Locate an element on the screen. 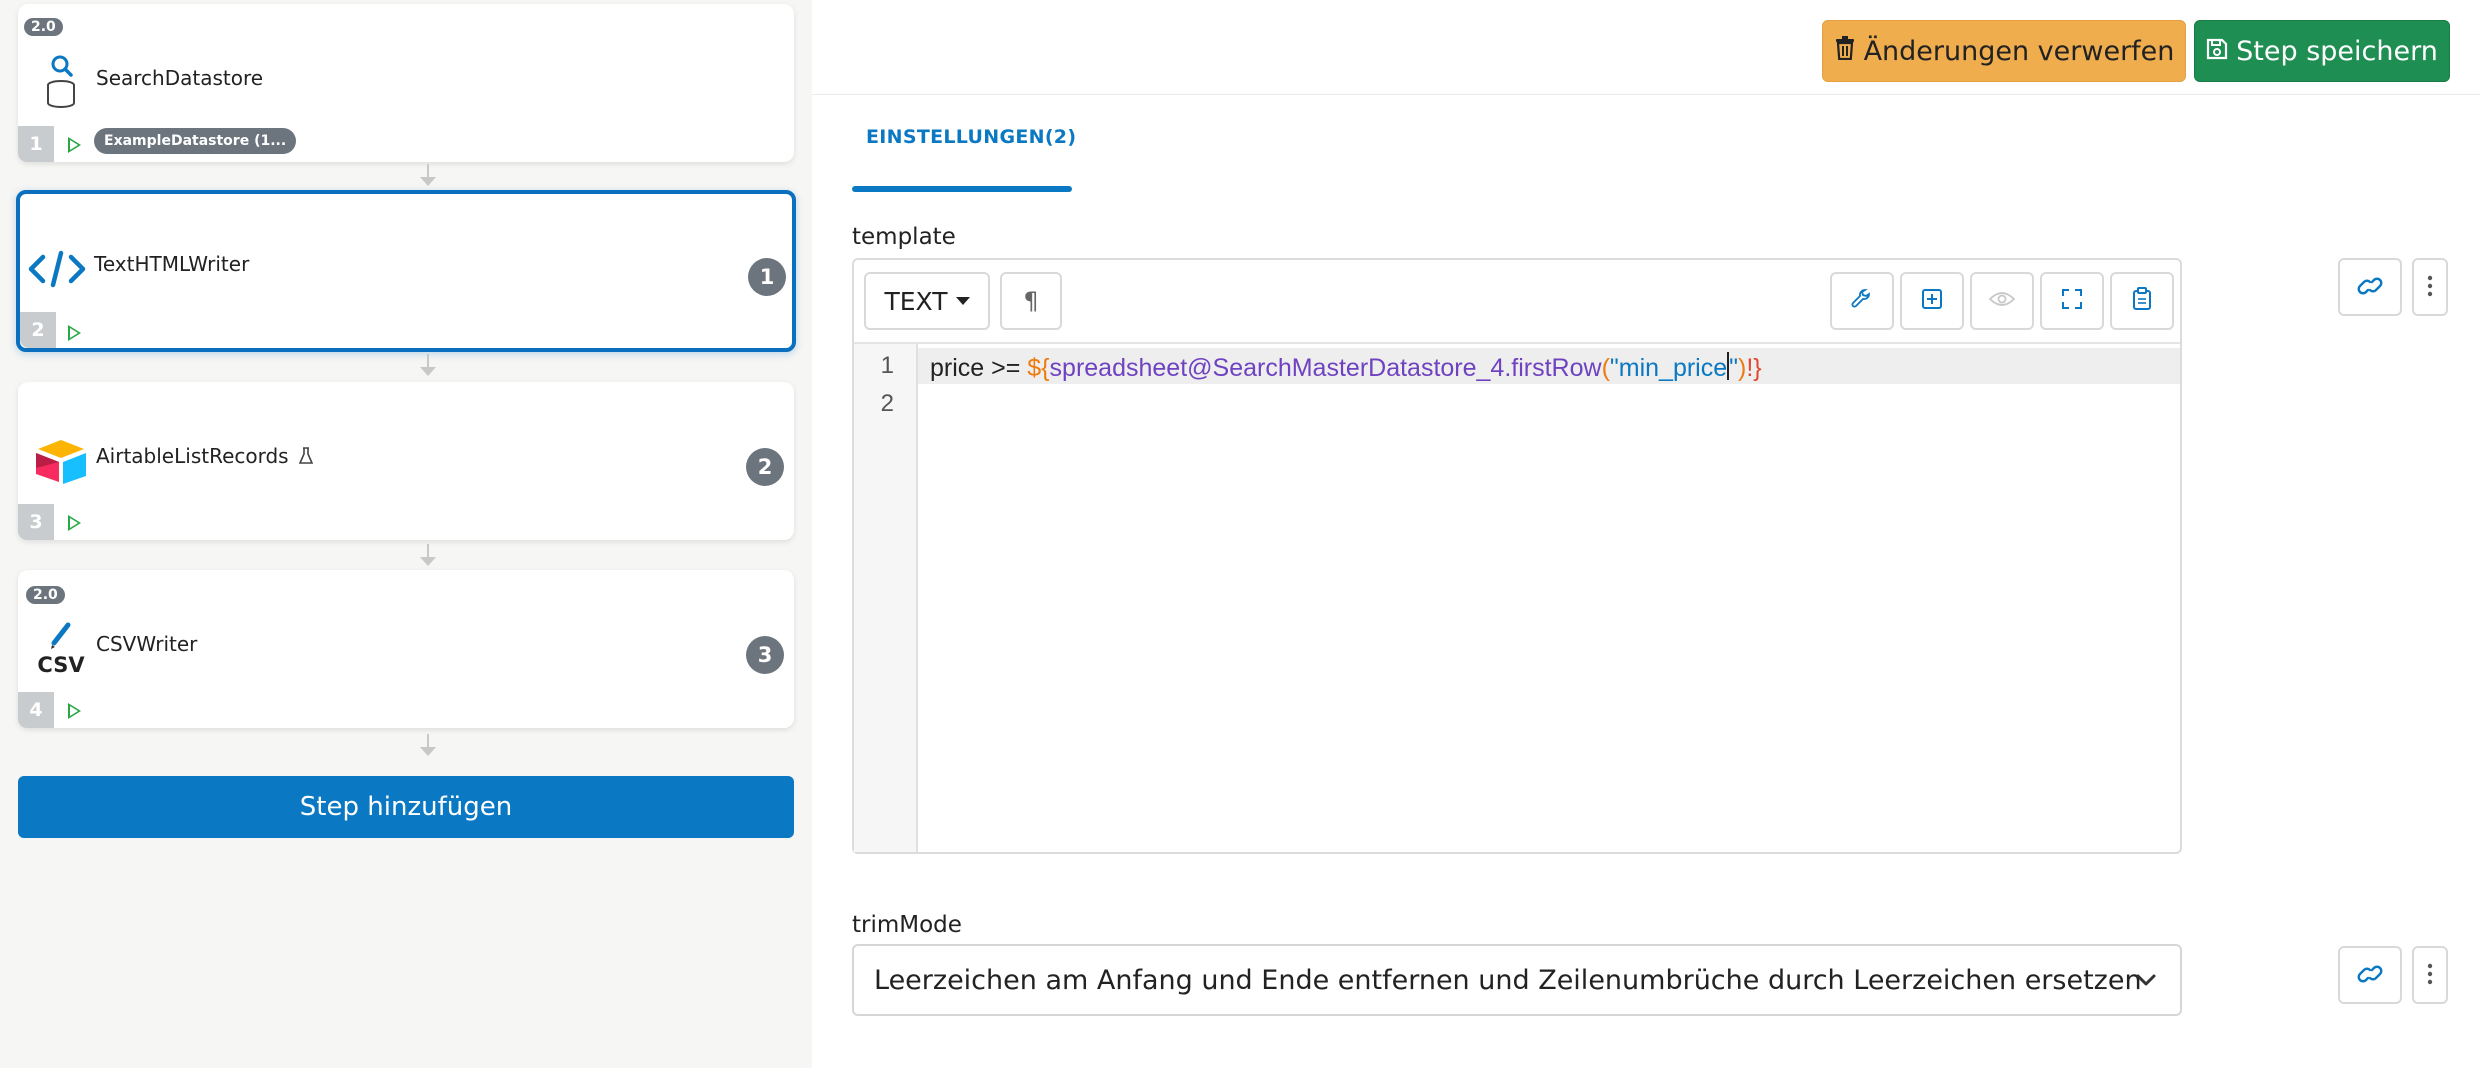 This screenshot has width=2480, height=1068. wrench-icon is located at coordinates (1862, 301).